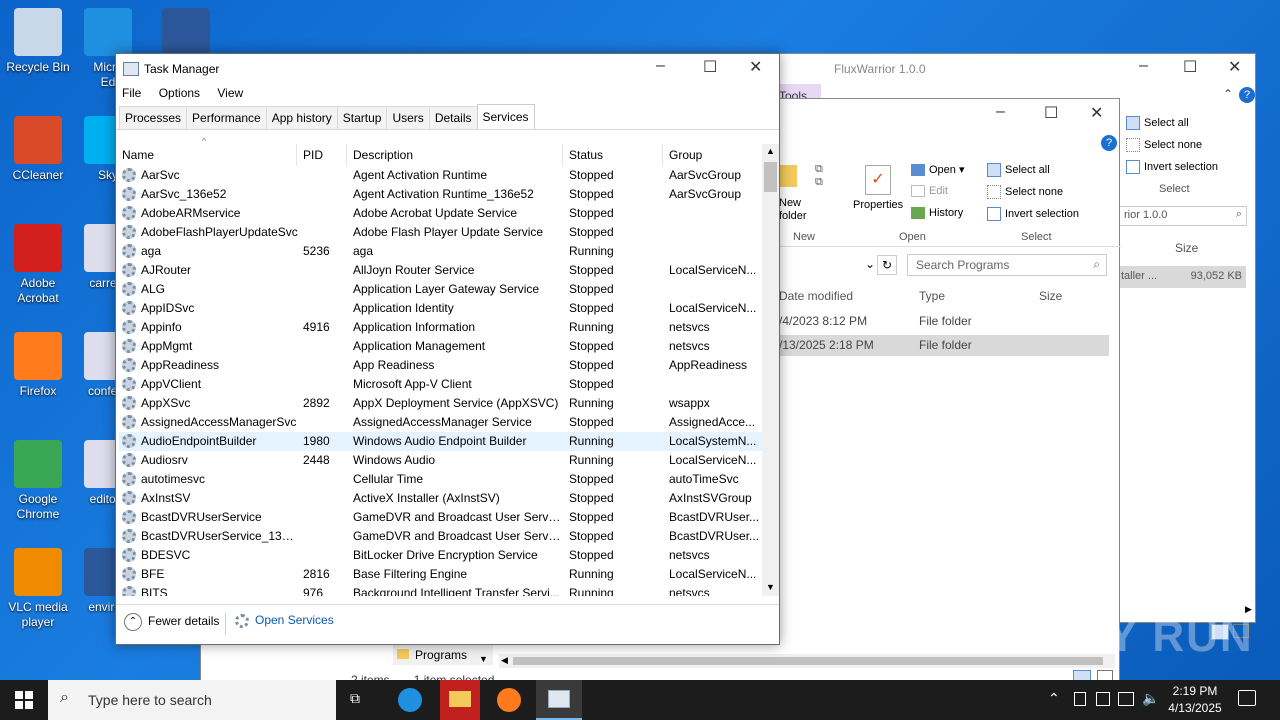 The image size is (1280, 720). What do you see at coordinates (455, 155) in the screenshot?
I see `col-description: Description` at bounding box center [455, 155].